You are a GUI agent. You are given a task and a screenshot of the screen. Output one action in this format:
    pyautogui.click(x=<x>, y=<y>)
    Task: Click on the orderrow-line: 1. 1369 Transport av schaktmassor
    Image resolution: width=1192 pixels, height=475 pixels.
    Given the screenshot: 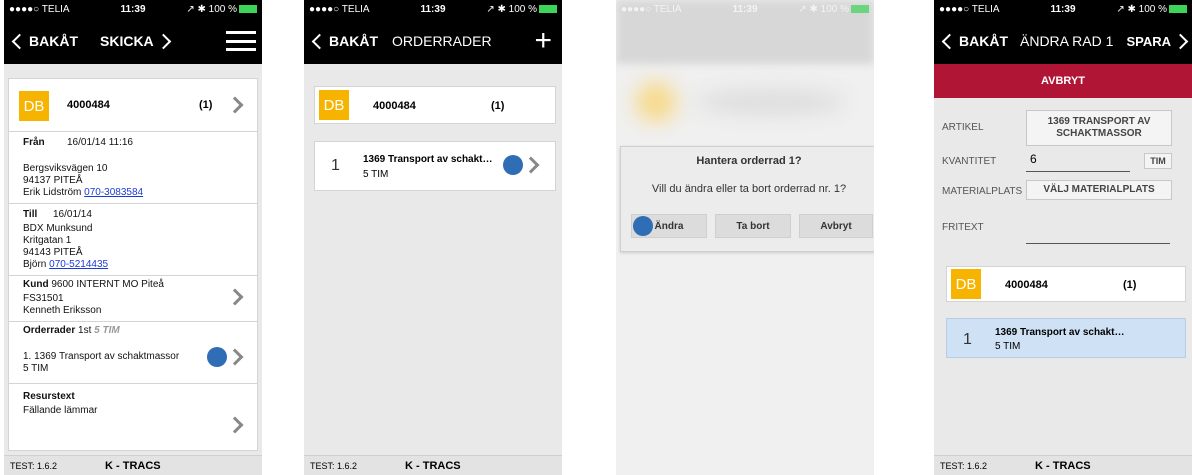 What is the action you would take?
    pyautogui.click(x=101, y=357)
    